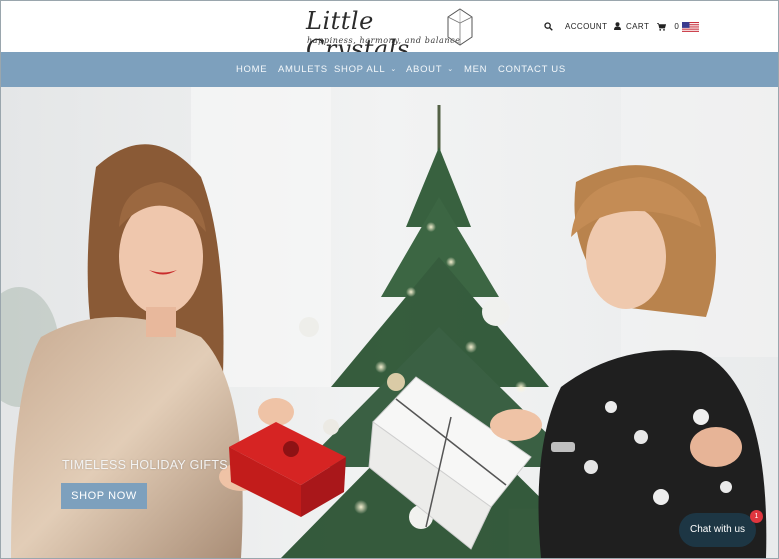  I want to click on nav-item-label: HOME, so click(252, 69).